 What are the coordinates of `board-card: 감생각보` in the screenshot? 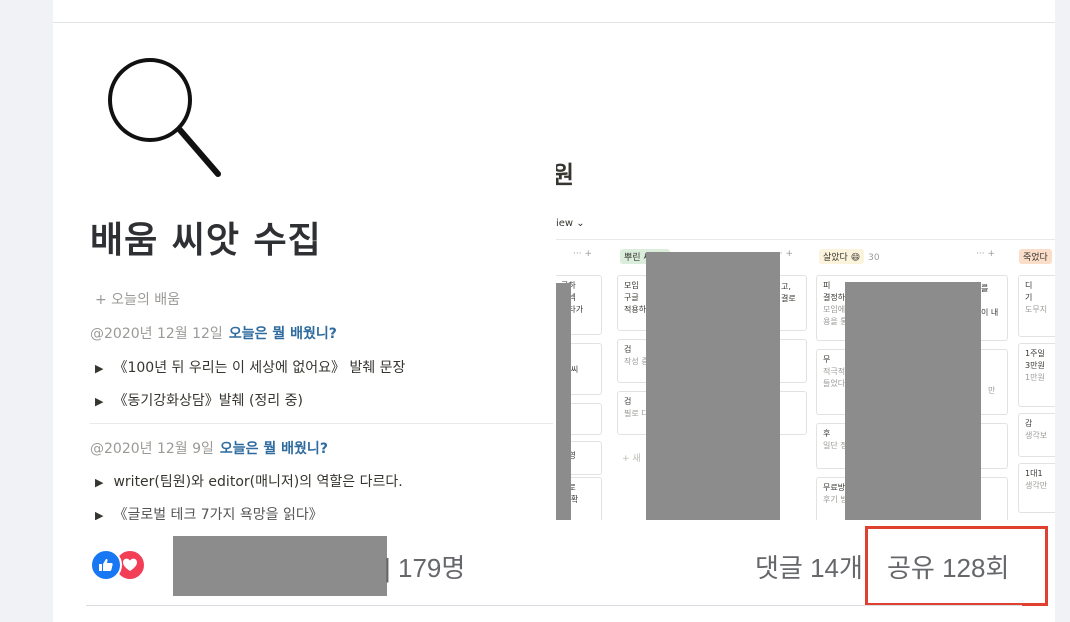 It's located at (1036, 435).